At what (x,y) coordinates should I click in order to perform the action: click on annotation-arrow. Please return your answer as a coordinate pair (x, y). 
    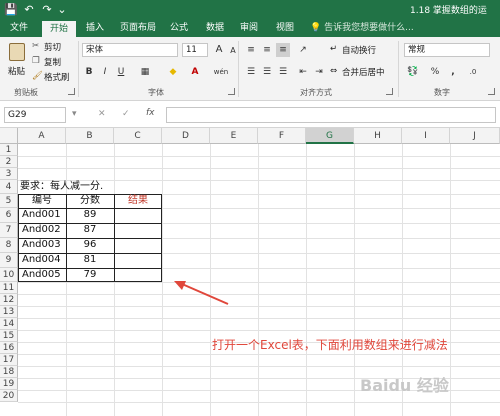
    Looking at the image, I should click on (201, 293).